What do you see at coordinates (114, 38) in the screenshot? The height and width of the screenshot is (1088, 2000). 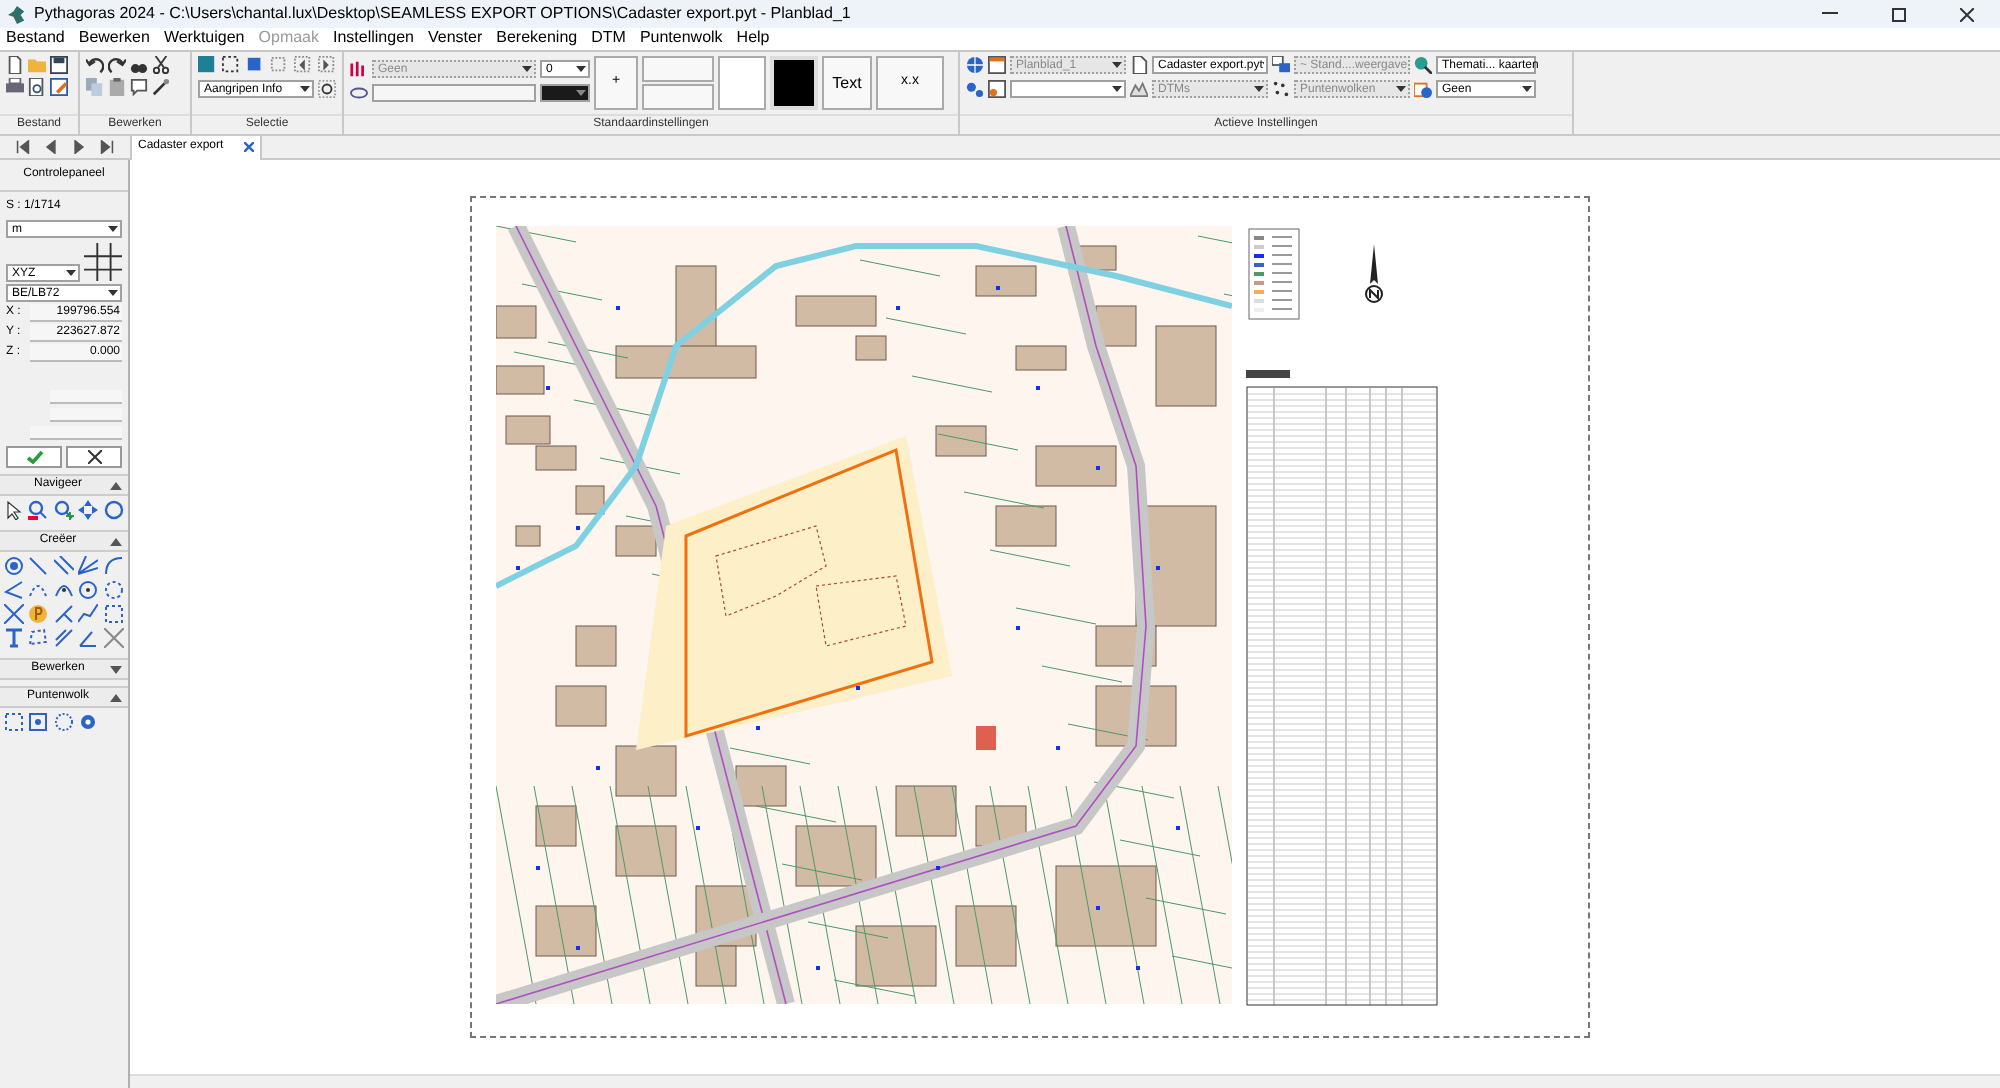 I see `menu-item: Bewerken` at bounding box center [114, 38].